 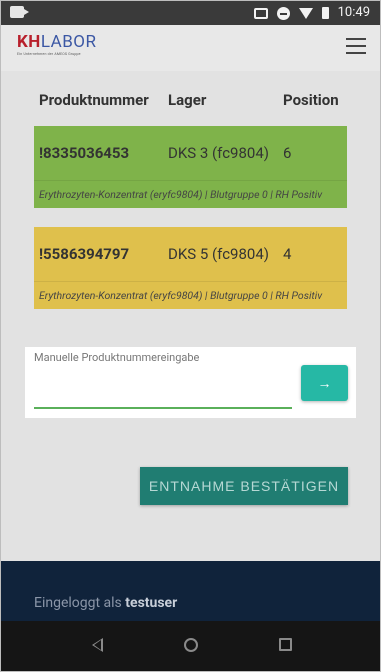 I want to click on column-header-lager: Lager, so click(x=187, y=100).